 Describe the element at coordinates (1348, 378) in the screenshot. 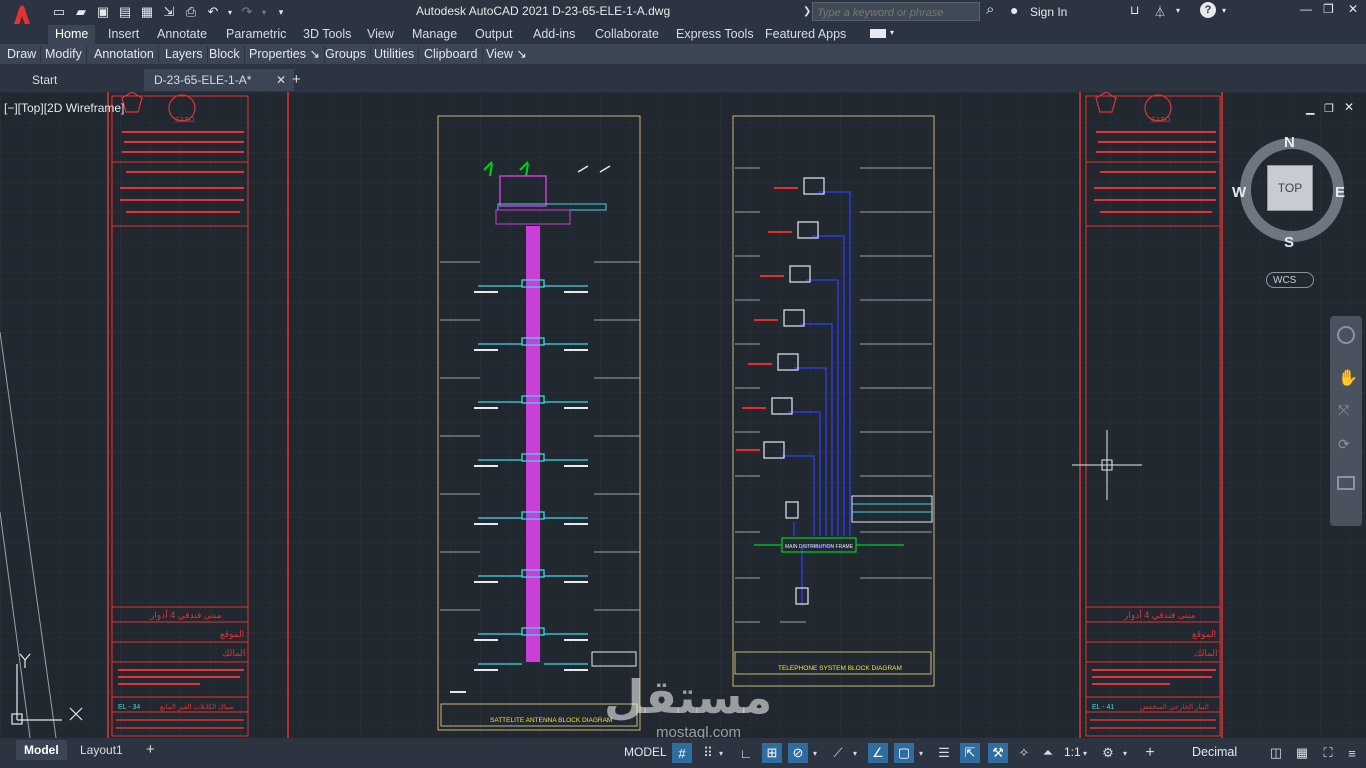

I see `pan-icon: ✋` at that location.